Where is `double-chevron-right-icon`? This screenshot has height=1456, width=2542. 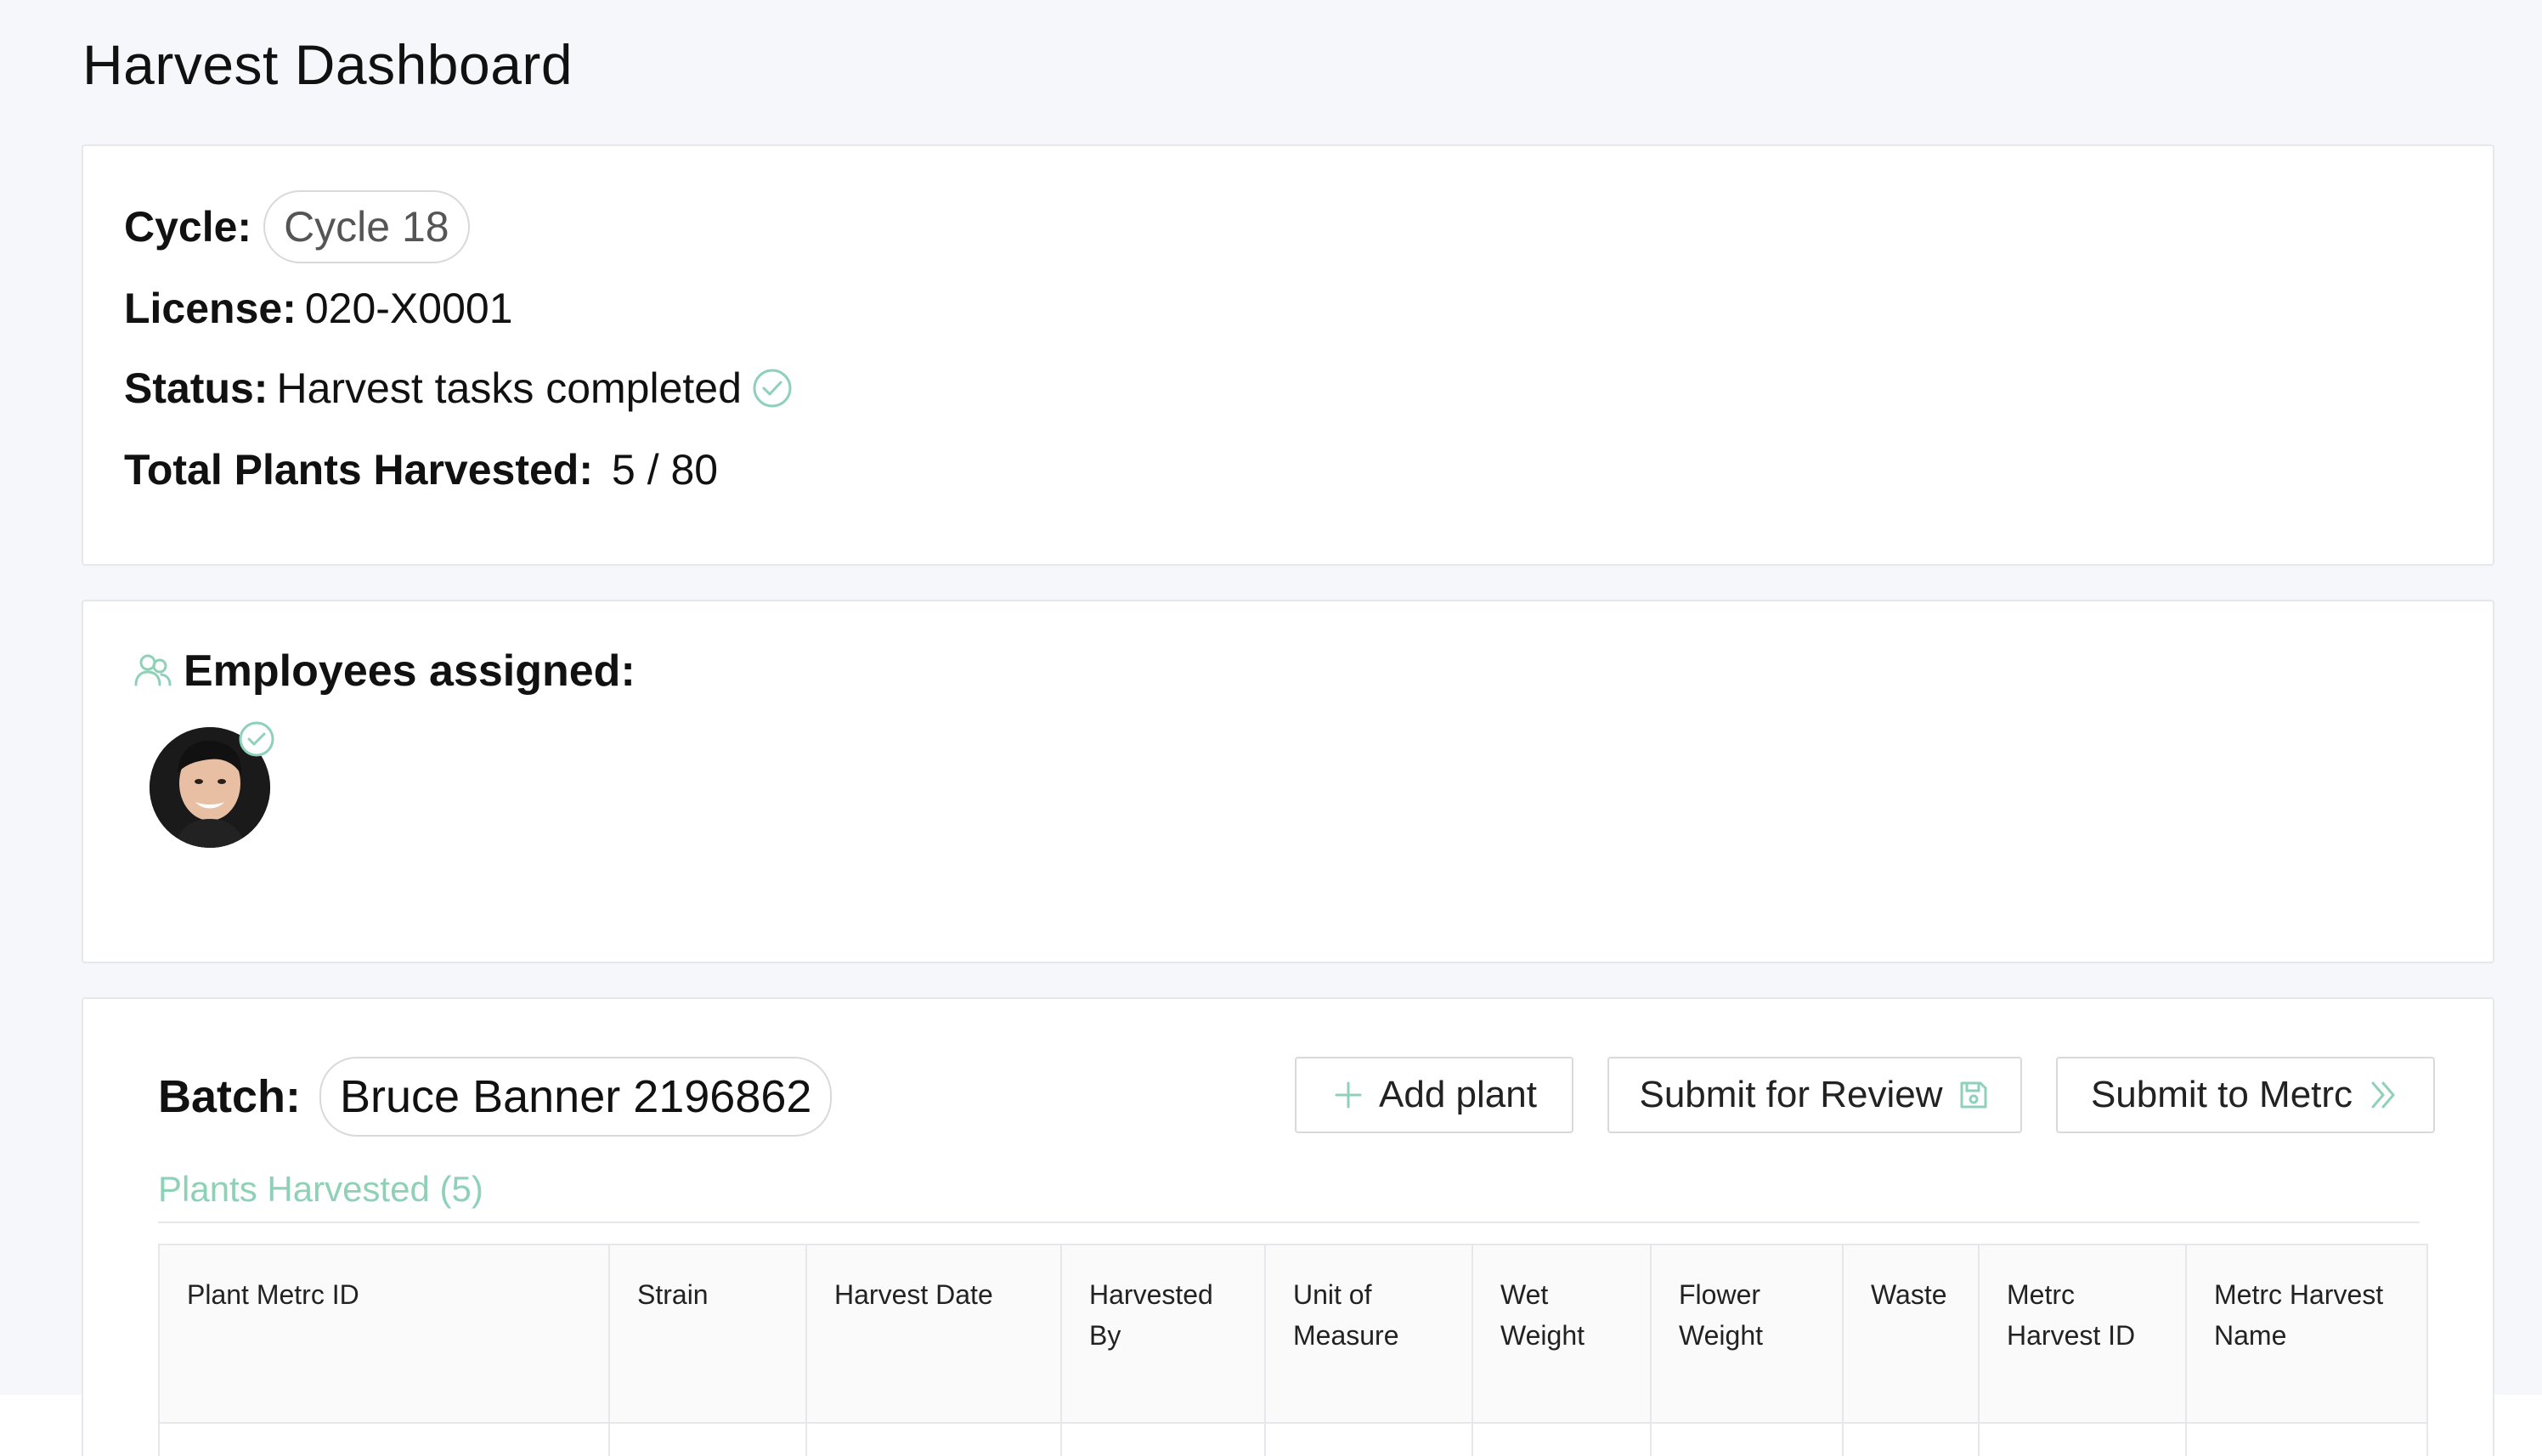 double-chevron-right-icon is located at coordinates (2383, 1095).